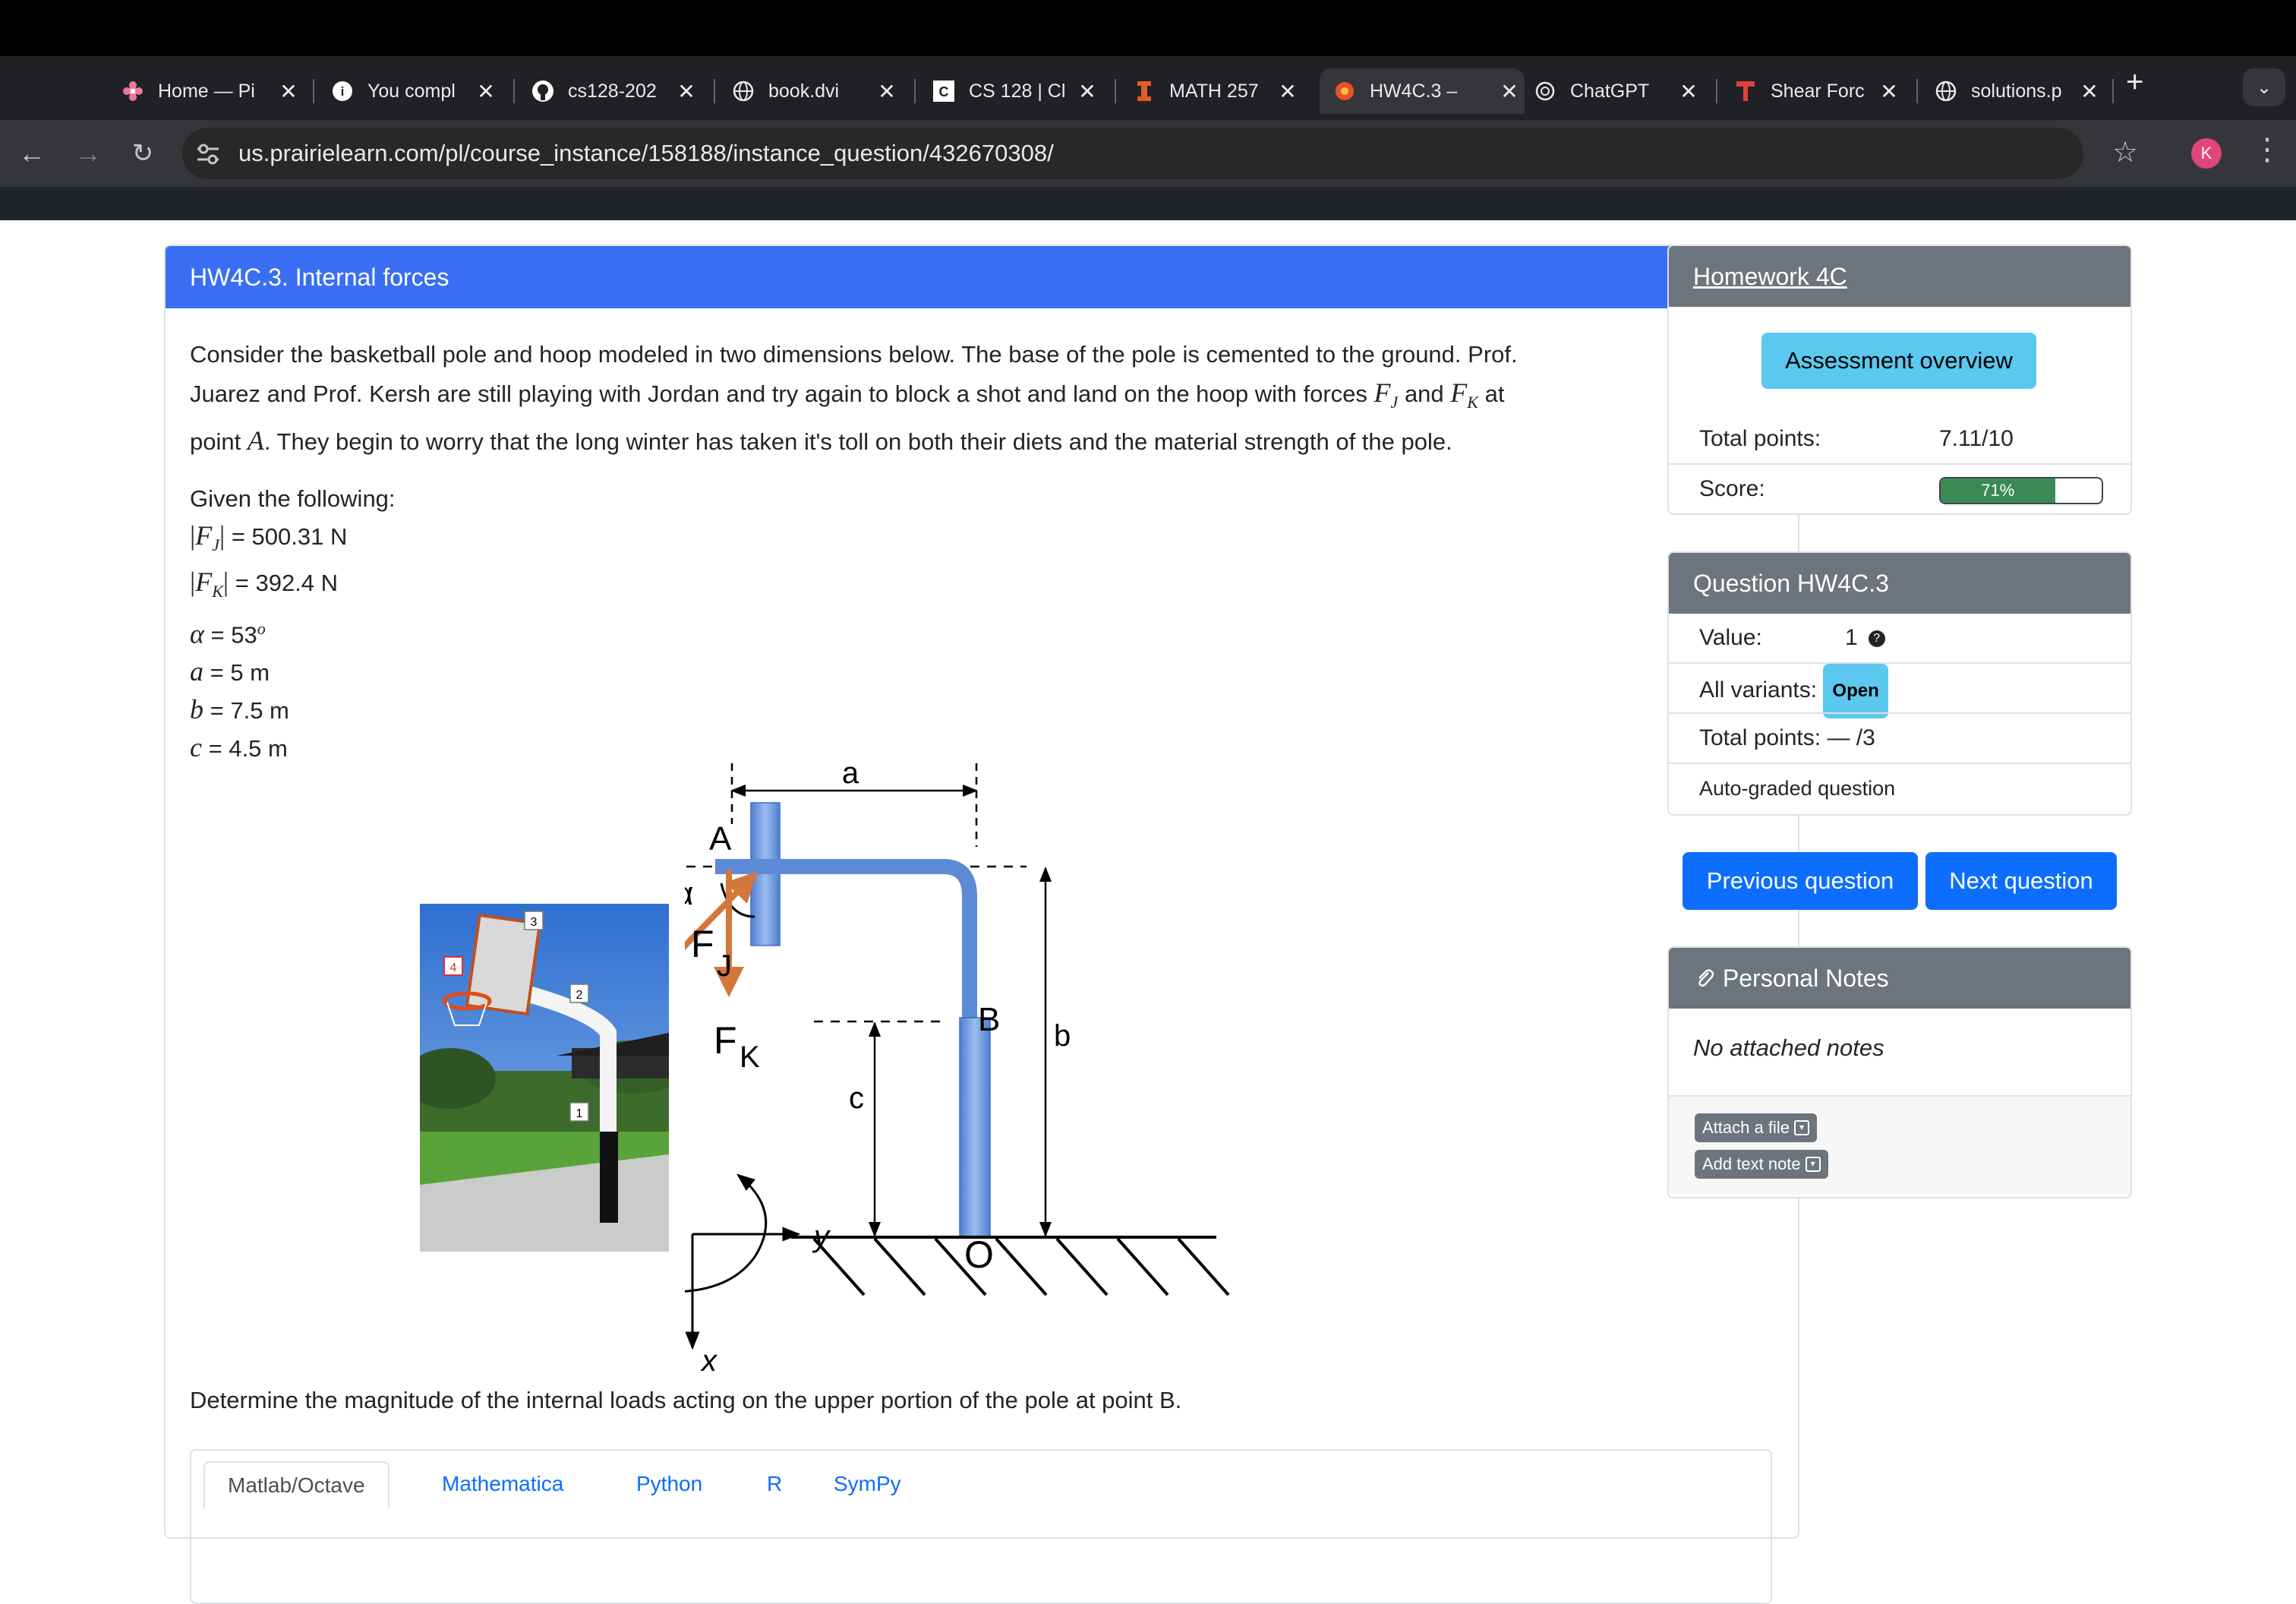 The image size is (2296, 1604). What do you see at coordinates (1900, 276) in the screenshot?
I see `assessment-header: Homework 4C` at bounding box center [1900, 276].